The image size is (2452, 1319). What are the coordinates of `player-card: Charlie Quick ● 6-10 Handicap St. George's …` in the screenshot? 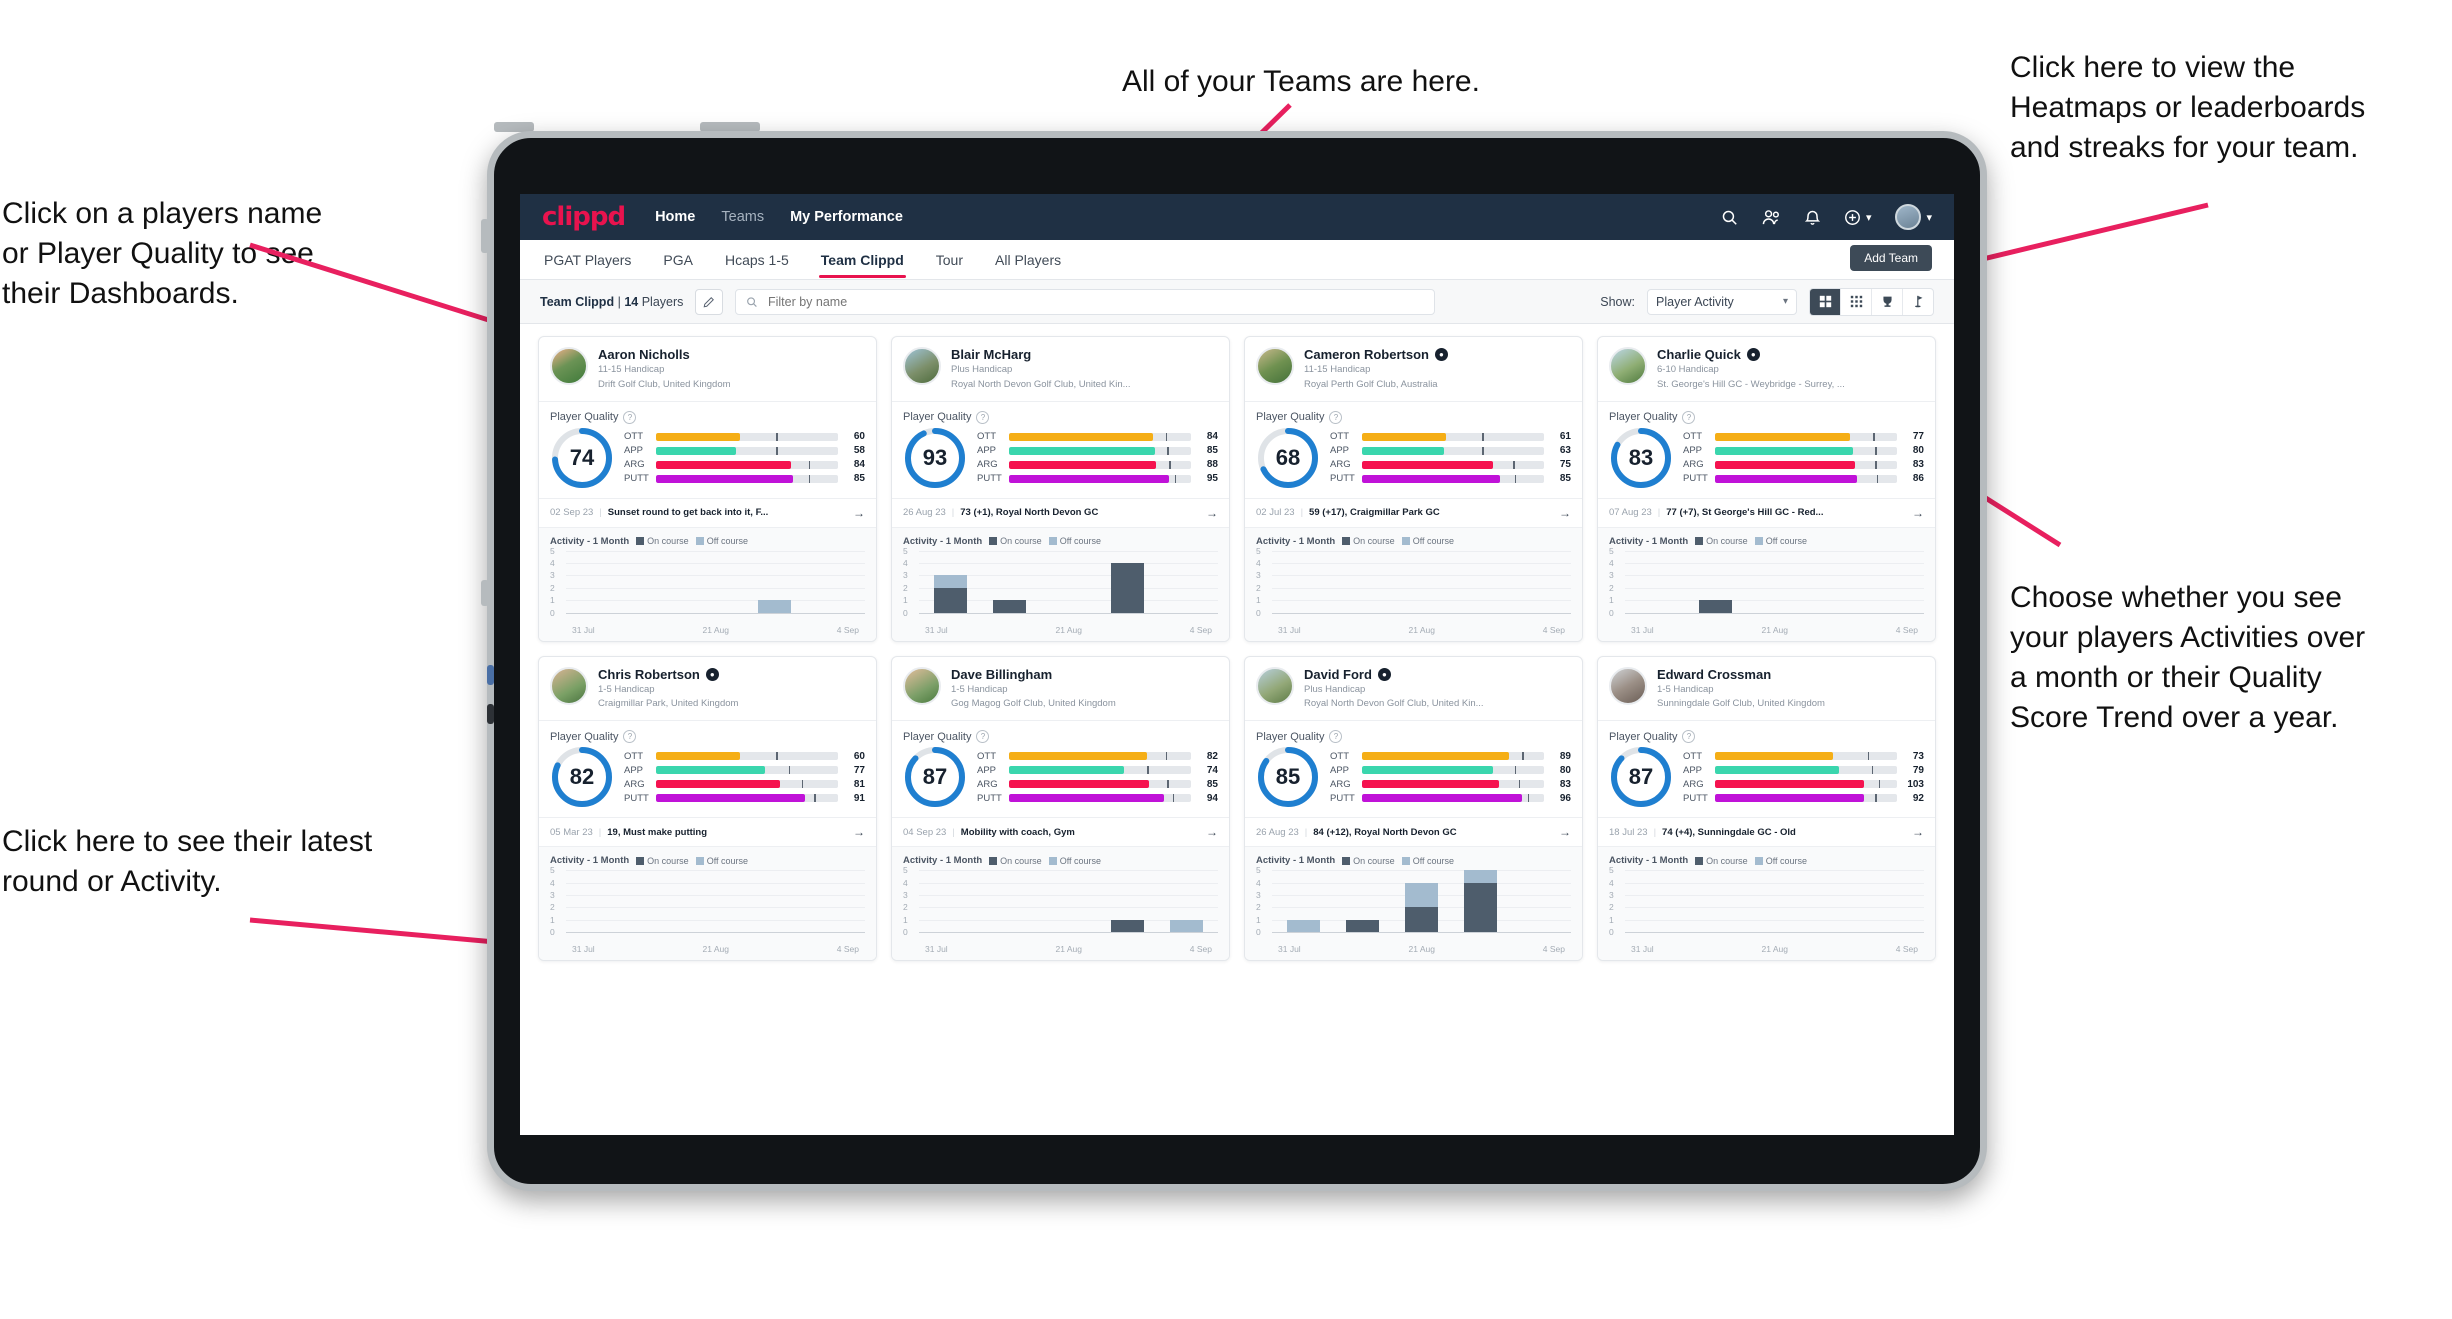 It's located at (1766, 489).